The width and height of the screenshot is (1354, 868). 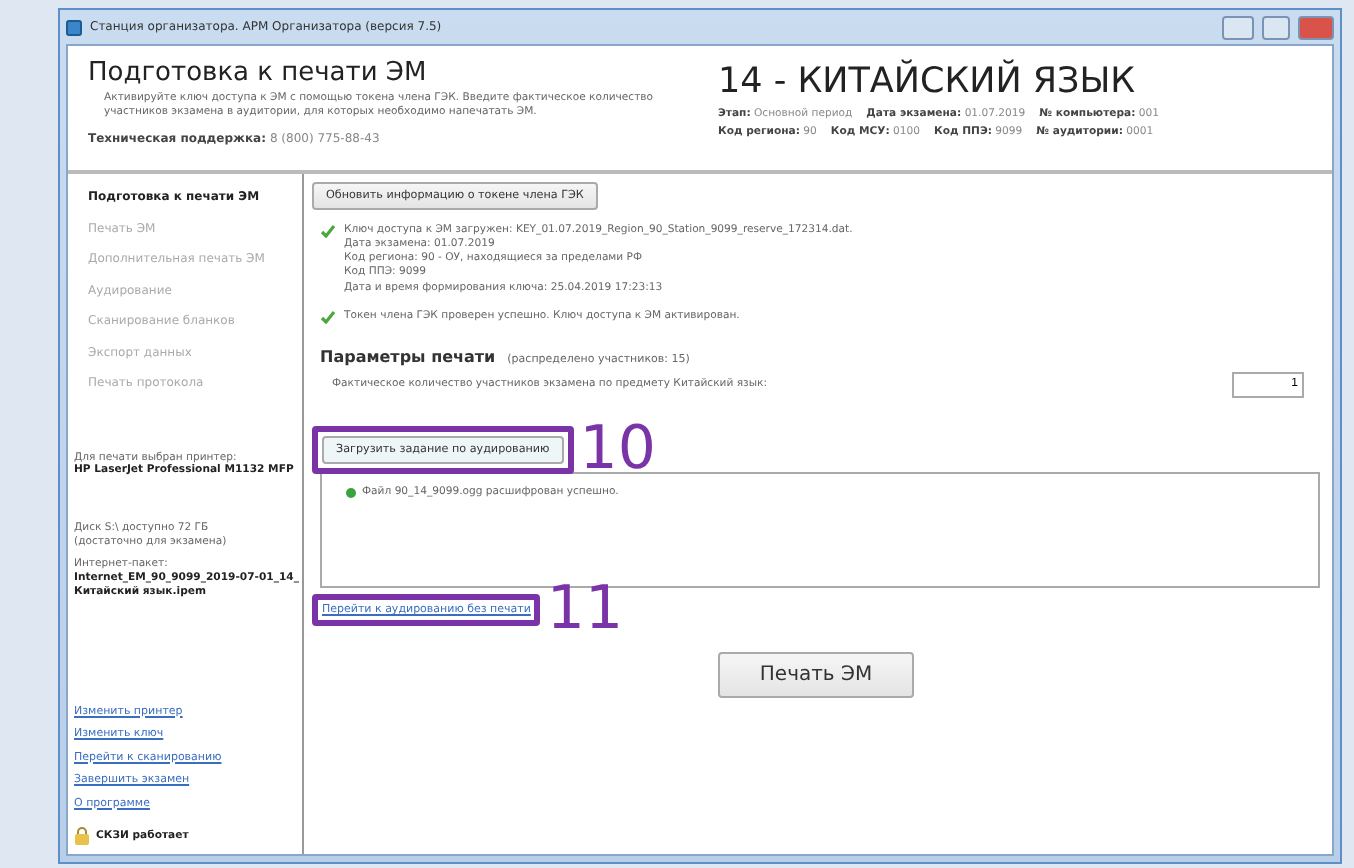 I want to click on exam-title: 14 - КИТАЙСКИЙ ЯЗЫК, so click(x=928, y=82).